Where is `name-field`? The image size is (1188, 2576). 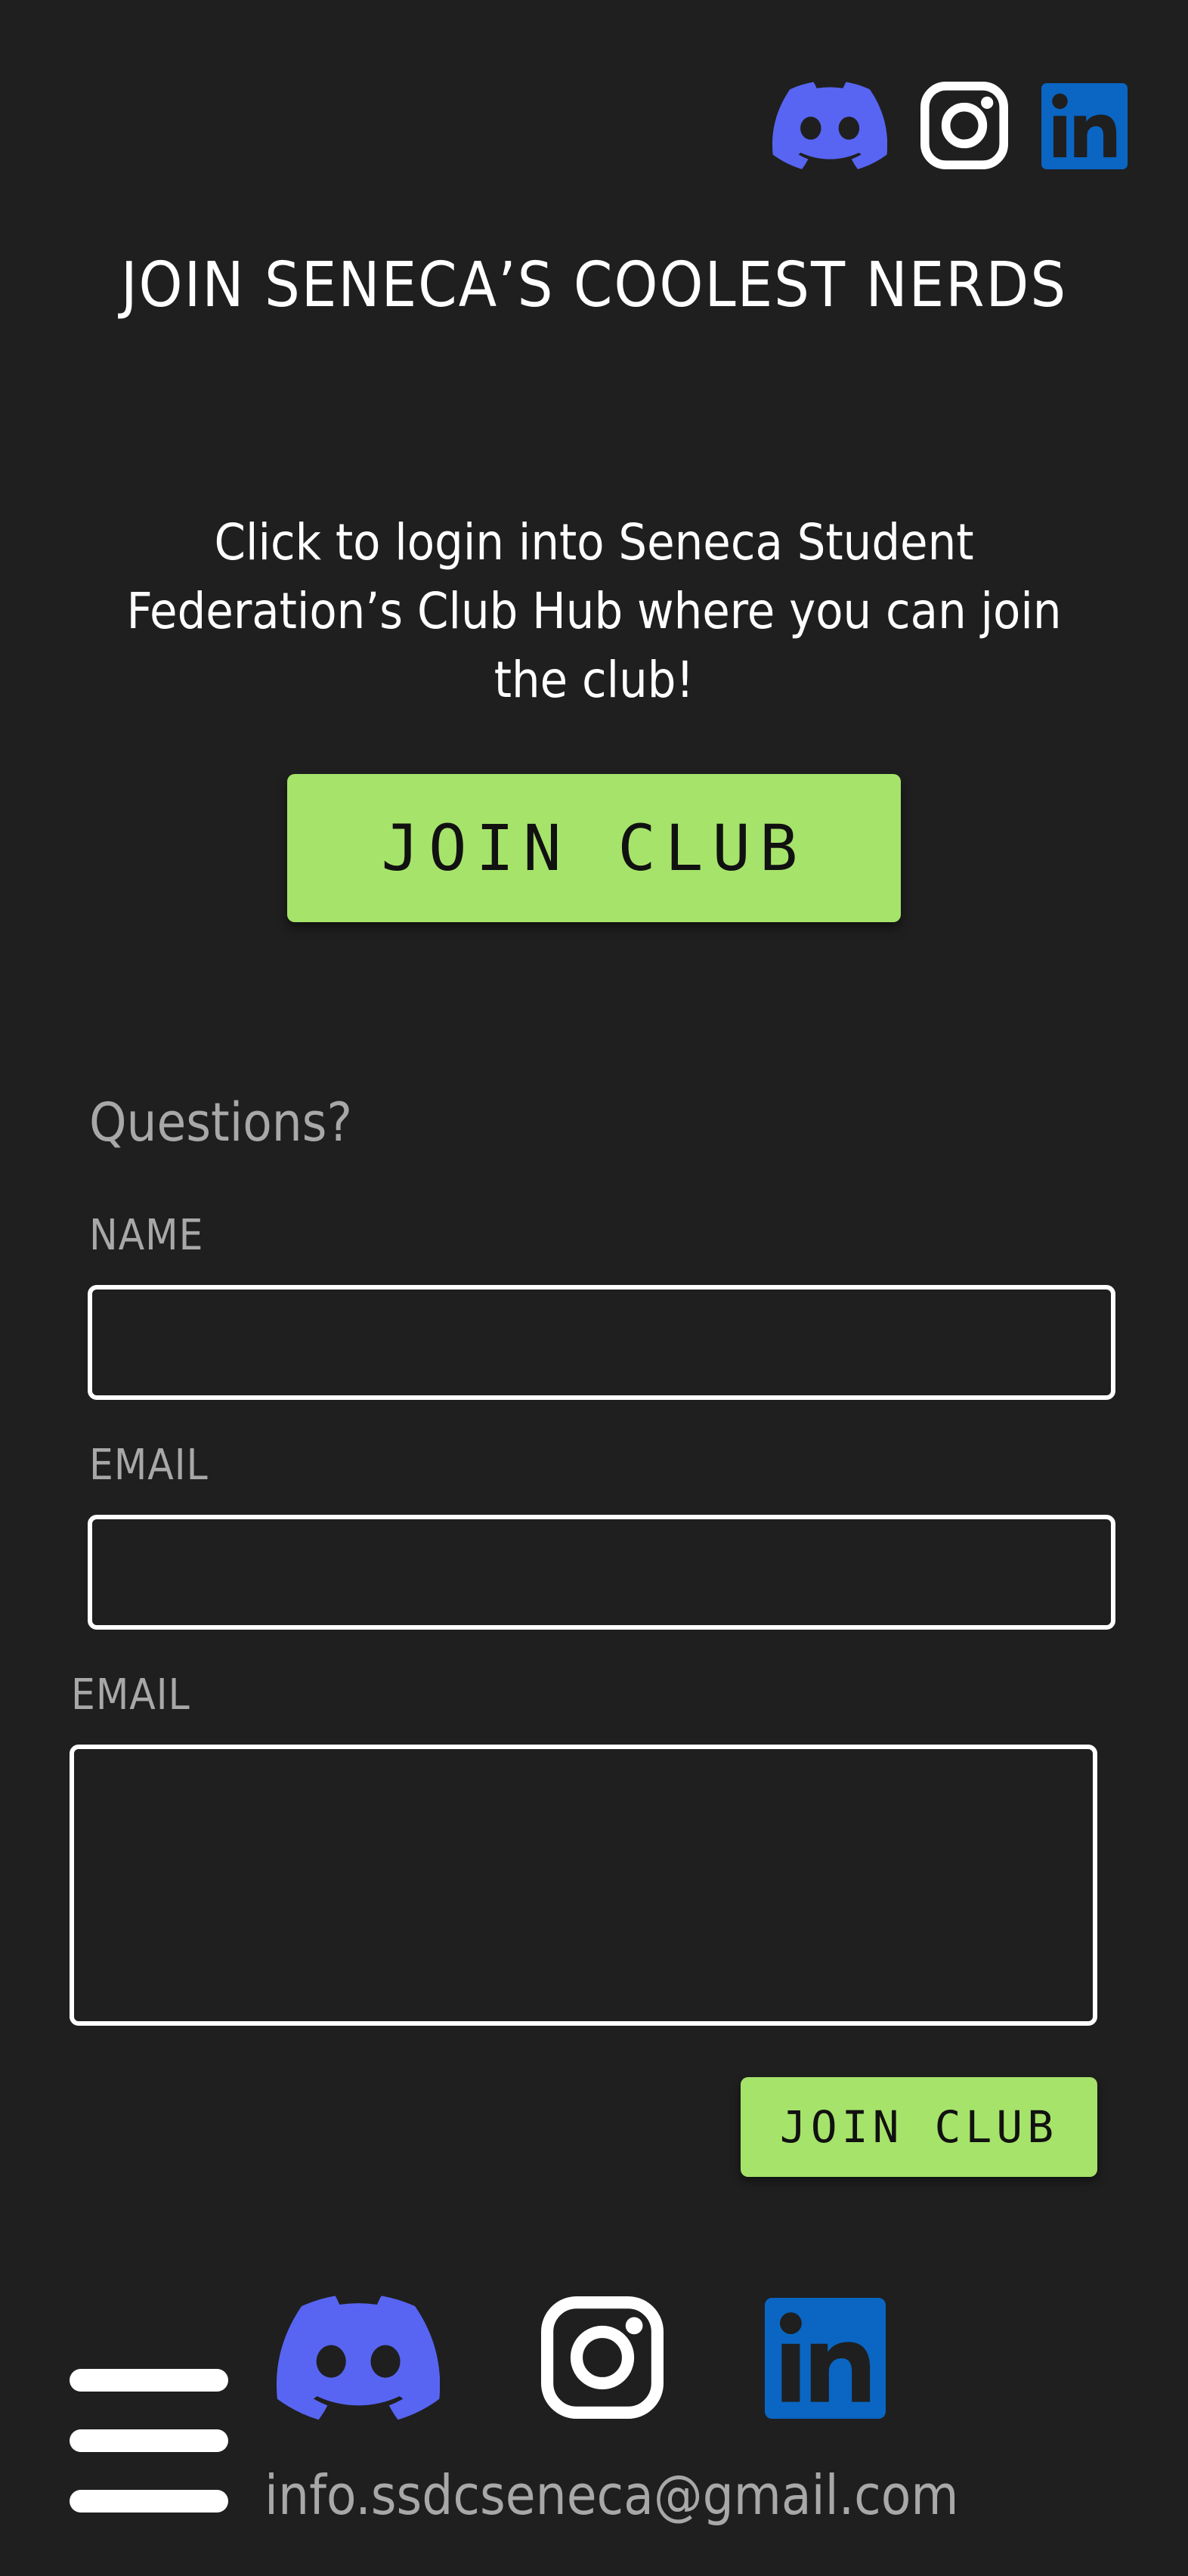 name-field is located at coordinates (602, 1342).